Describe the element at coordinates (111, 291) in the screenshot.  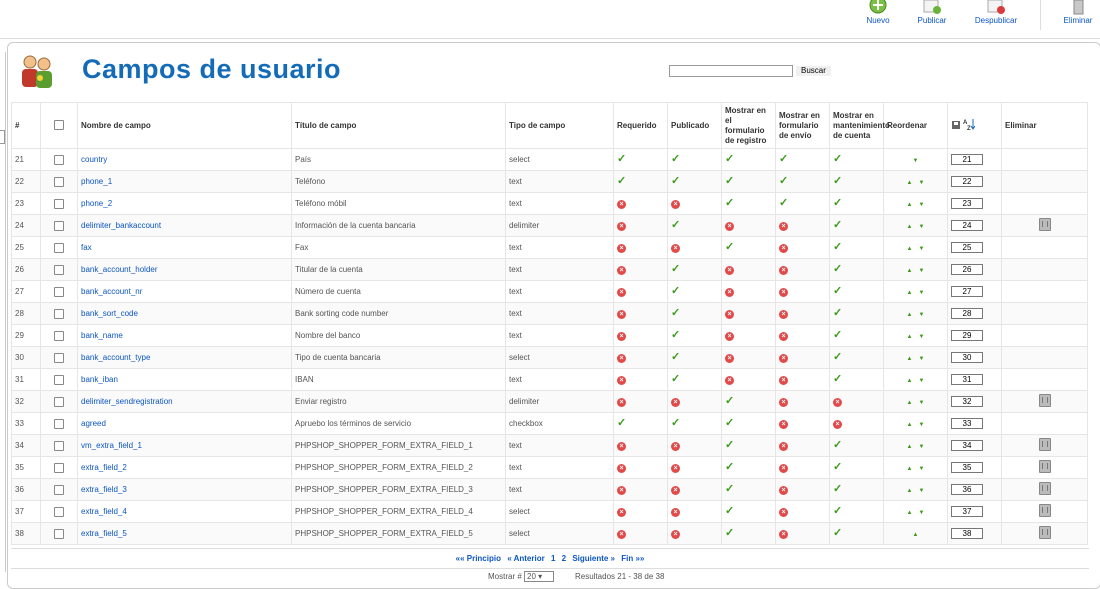
I see `field-name-link: bank_account_nr` at that location.